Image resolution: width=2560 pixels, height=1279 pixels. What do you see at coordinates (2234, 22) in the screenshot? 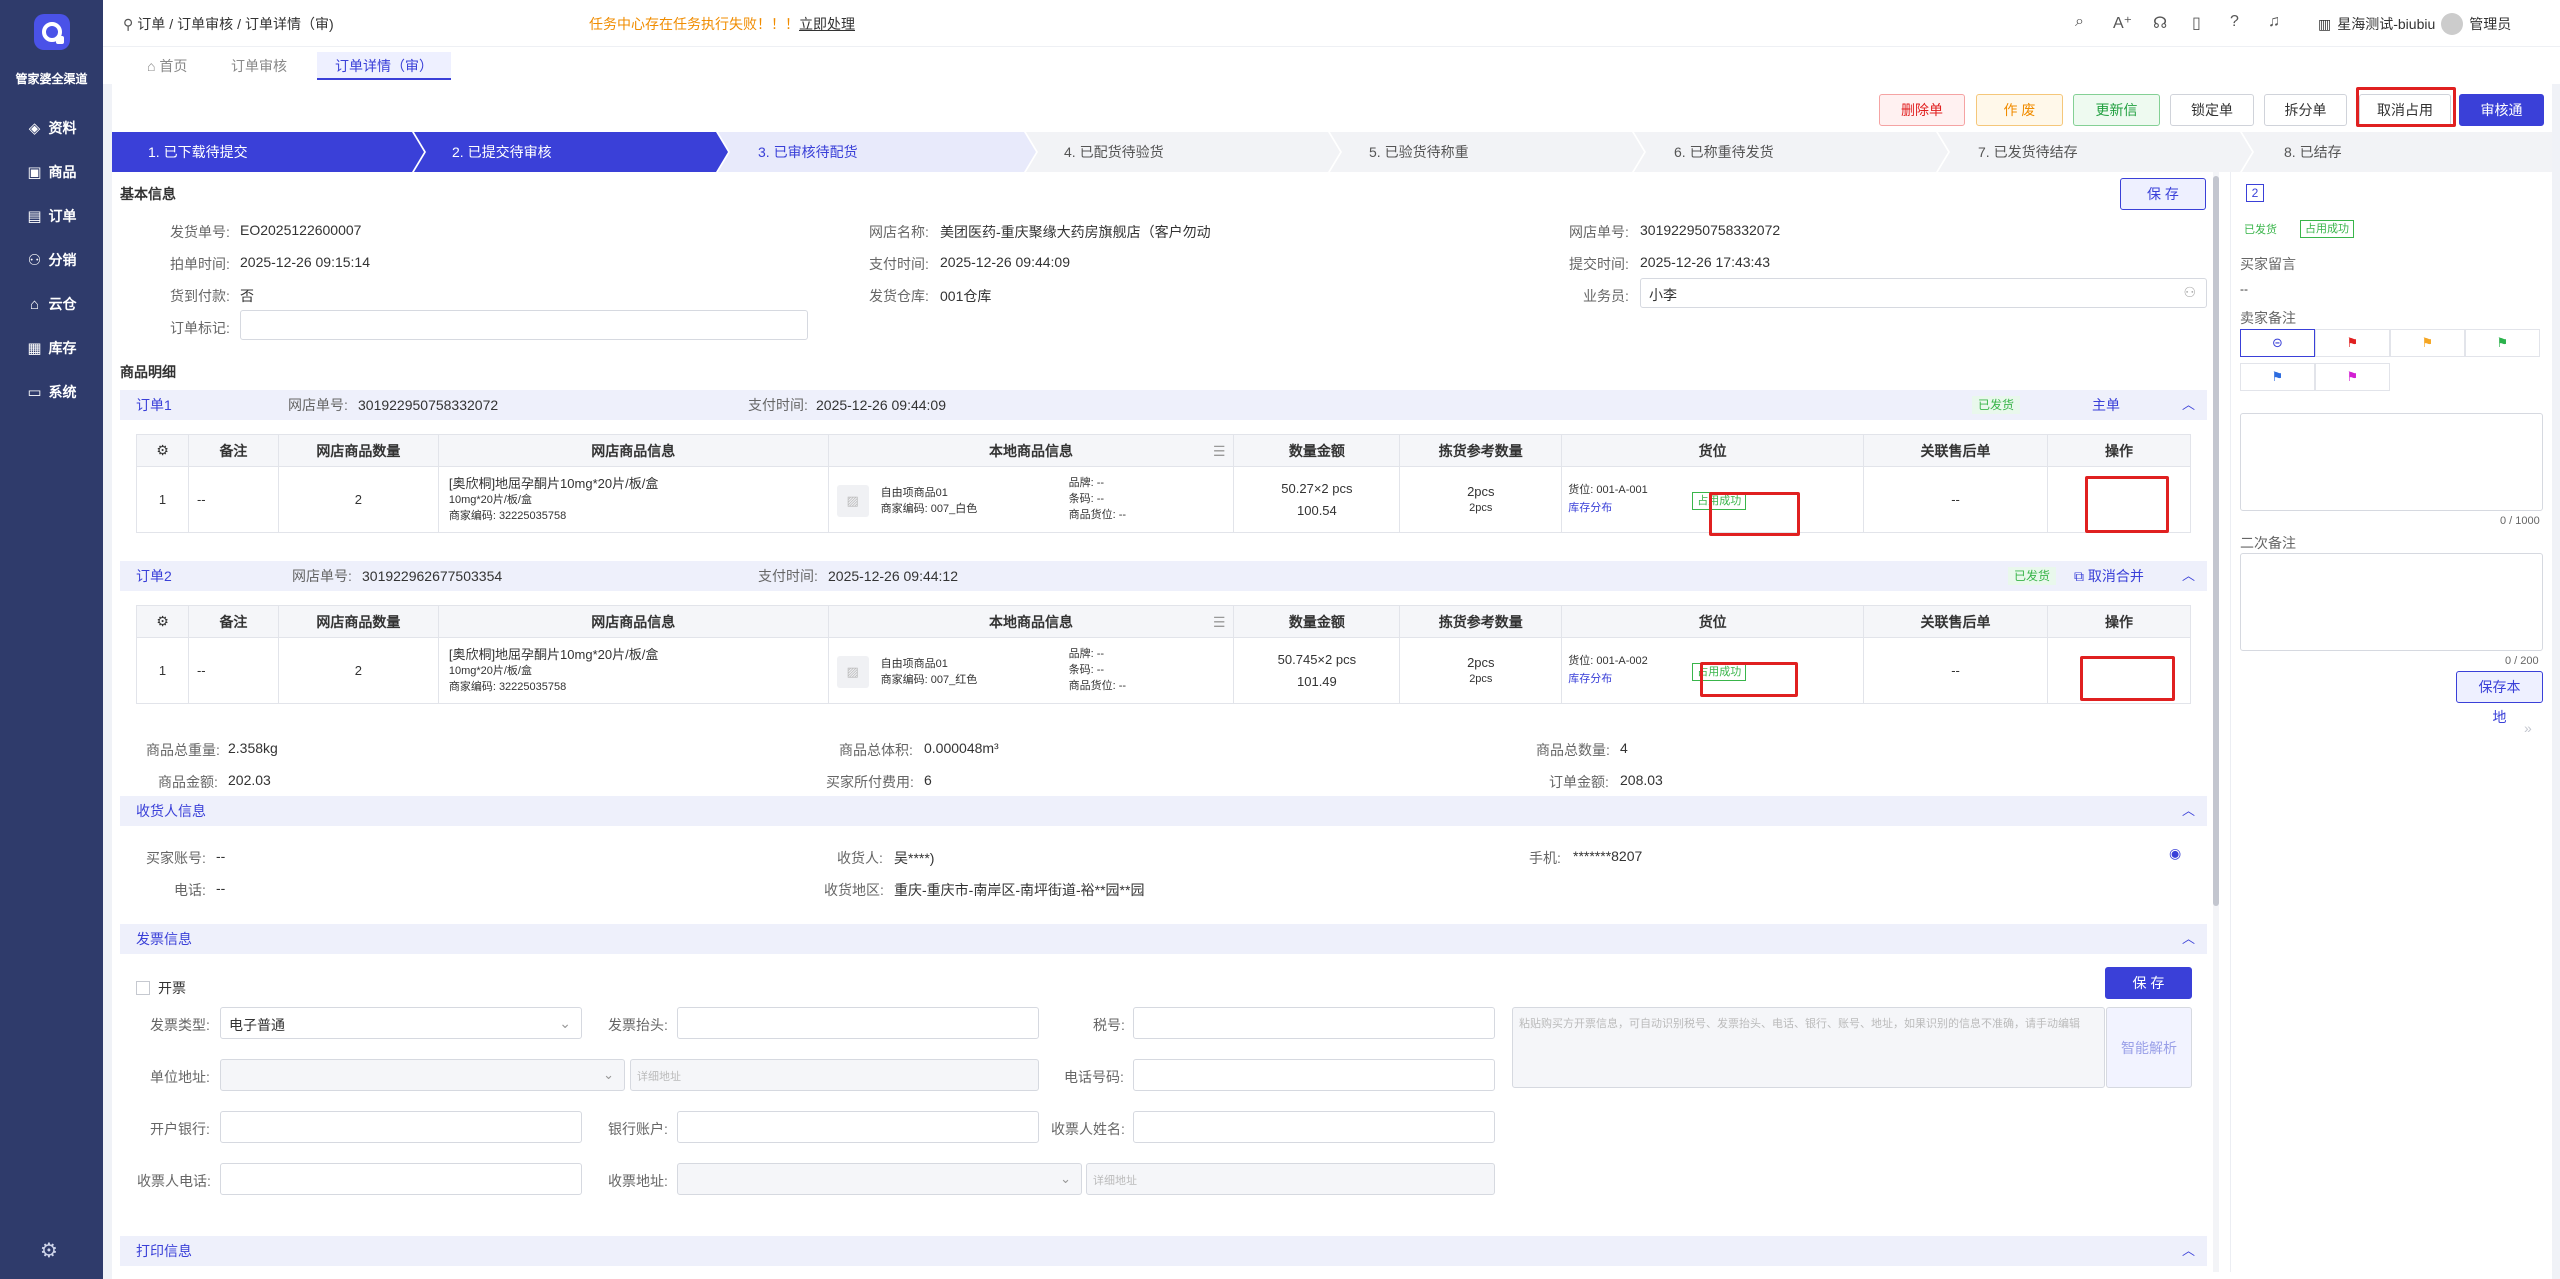
I see `help-icon: ?` at bounding box center [2234, 22].